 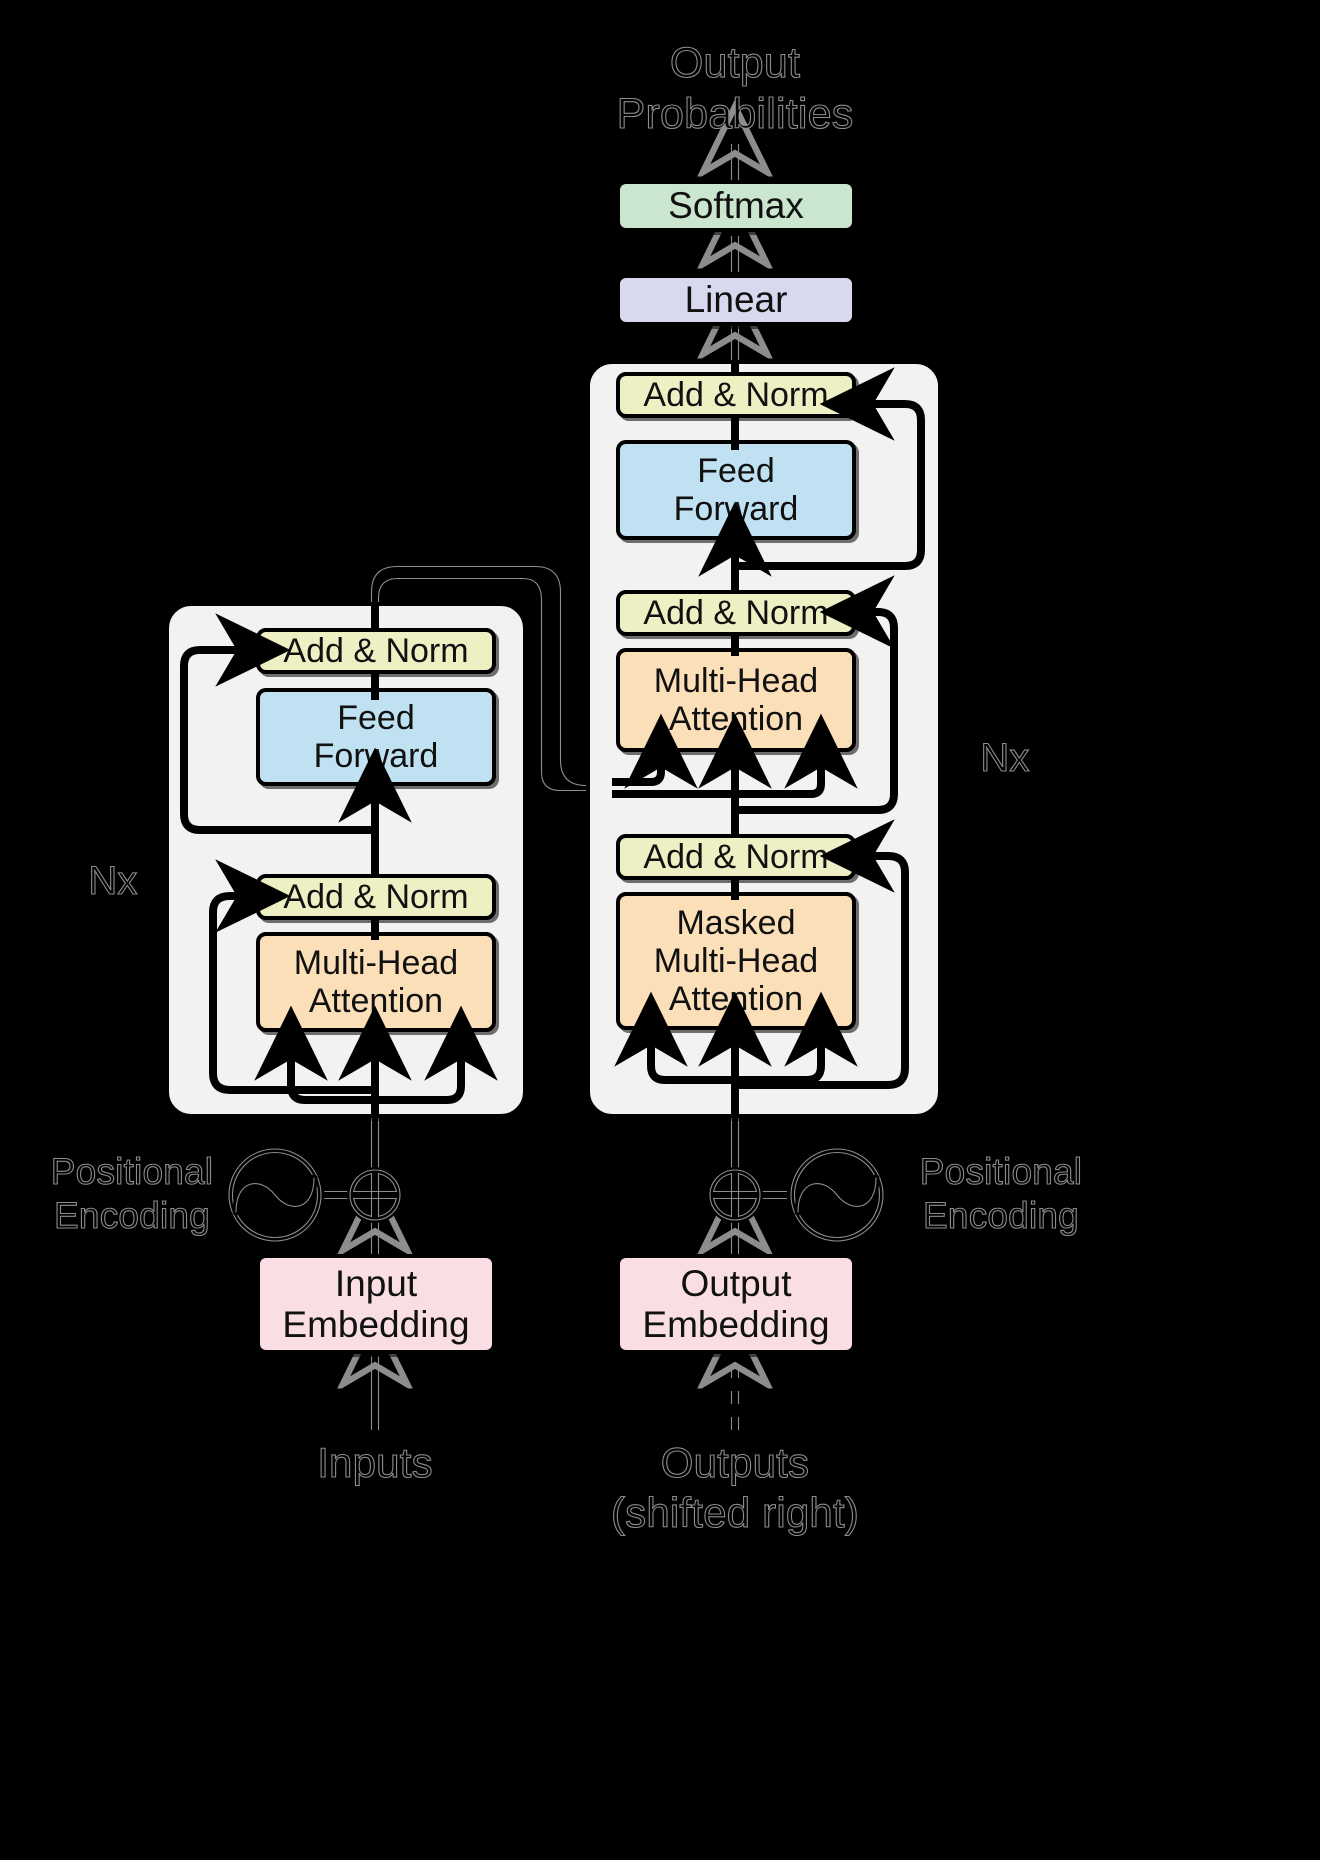 What do you see at coordinates (1005, 757) in the screenshot?
I see `decoder-repeat-label: Nx` at bounding box center [1005, 757].